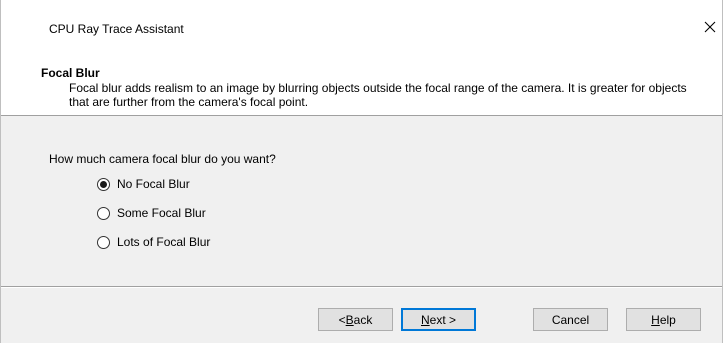 The image size is (723, 343). I want to click on radio-no-focal-blur: No Focal Blur, so click(143, 184).